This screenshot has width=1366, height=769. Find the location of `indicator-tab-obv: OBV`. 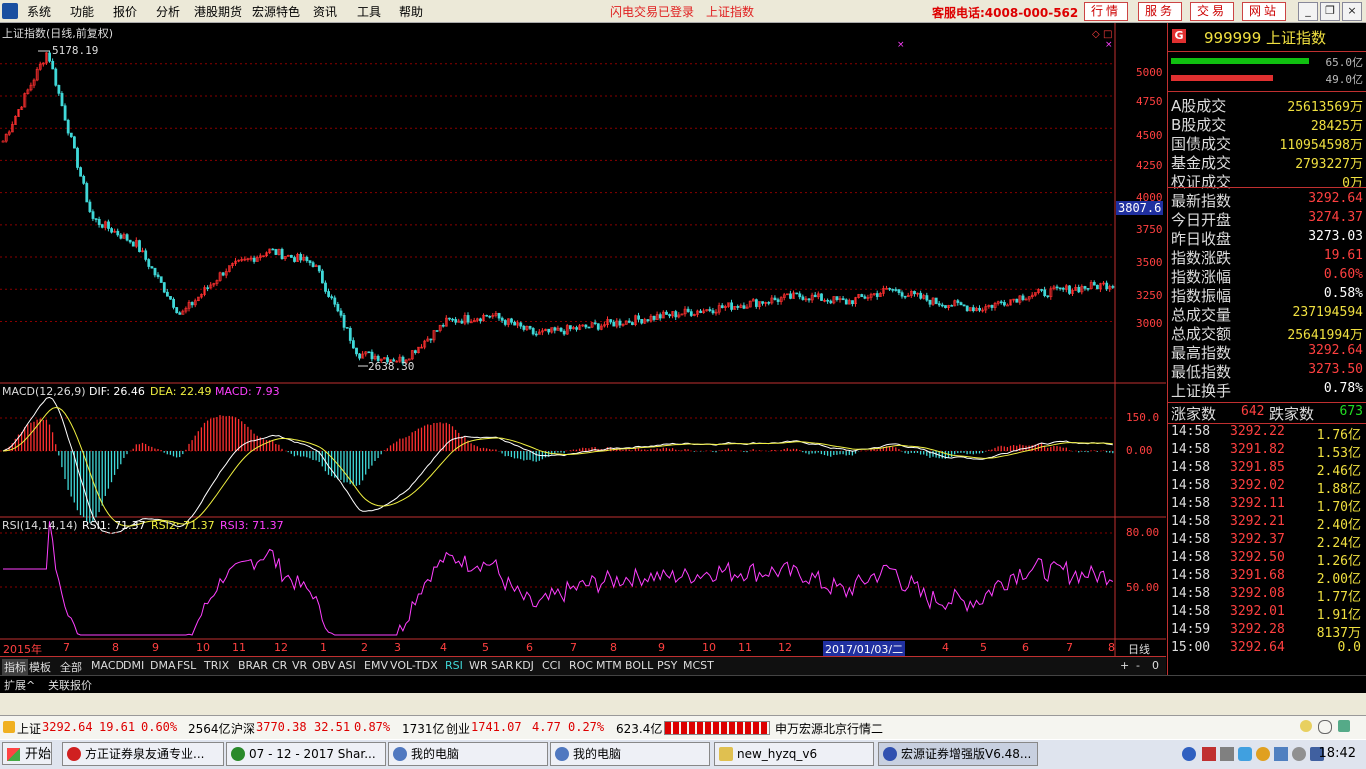

indicator-tab-obv: OBV is located at coordinates (323, 665).